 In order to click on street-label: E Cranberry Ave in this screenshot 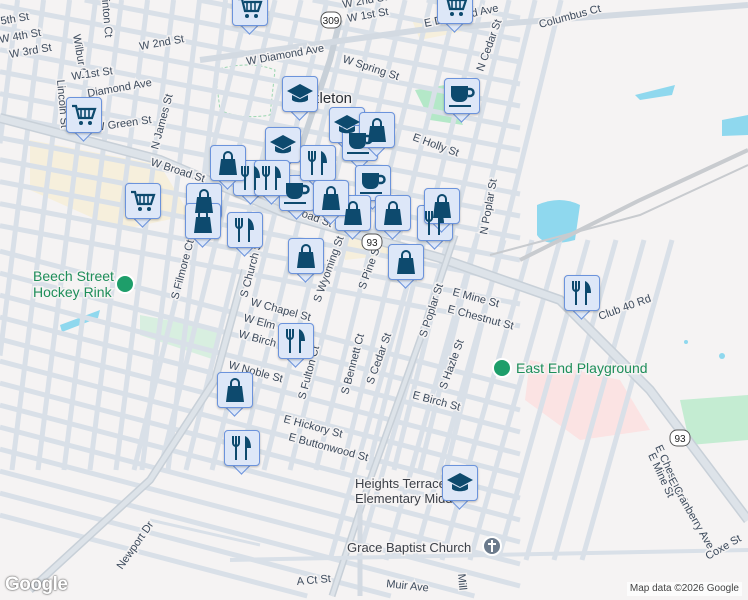, I will do `click(690, 514)`.